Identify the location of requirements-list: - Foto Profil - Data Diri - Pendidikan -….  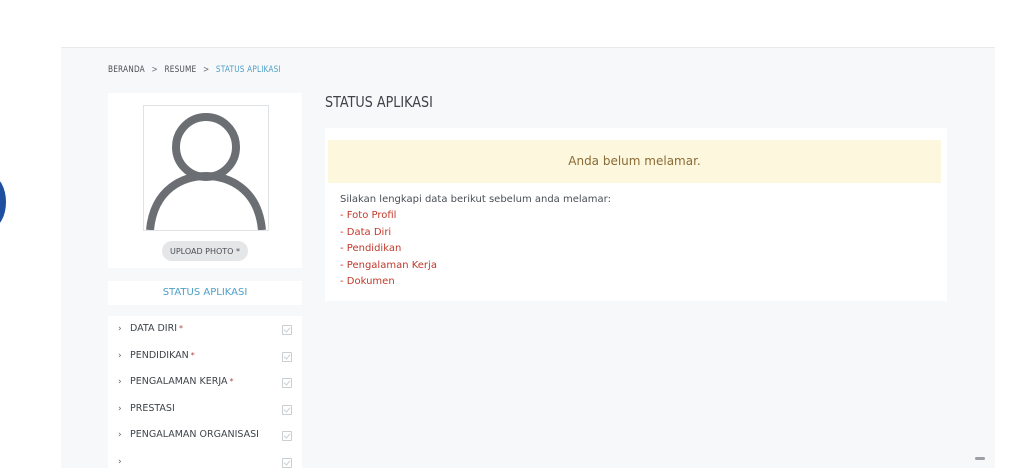
(388, 249).